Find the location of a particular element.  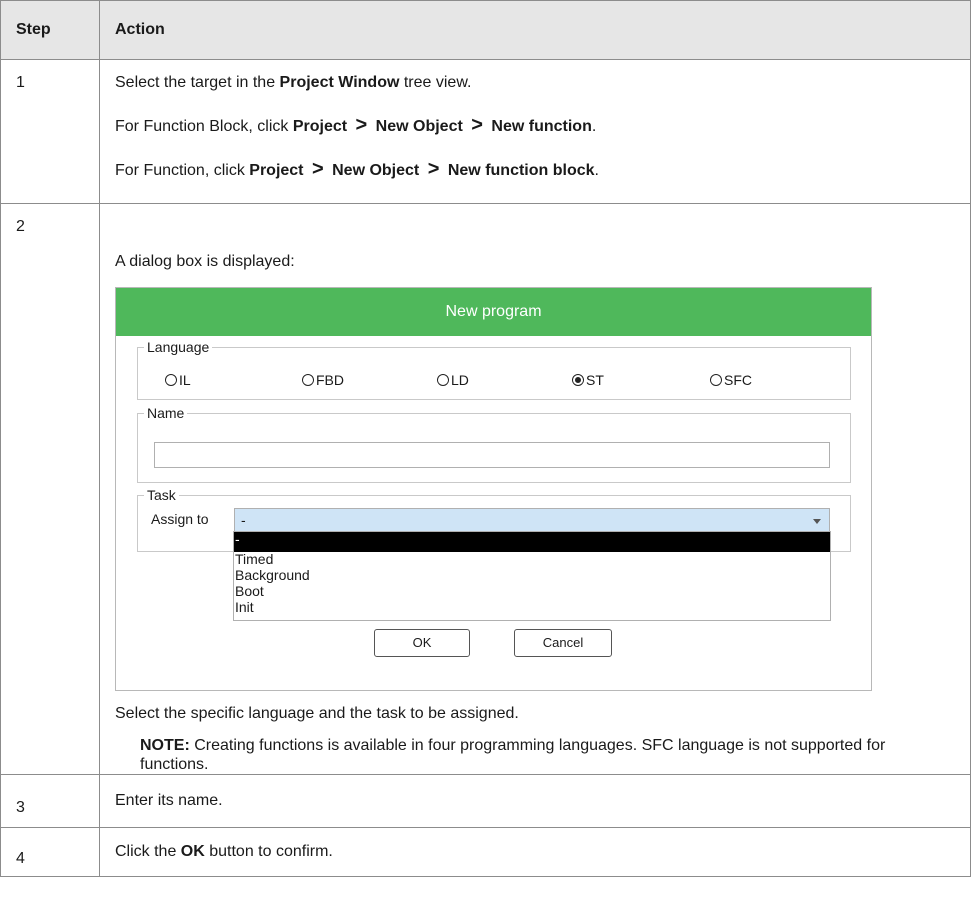

radio-selected-icon is located at coordinates (578, 380).